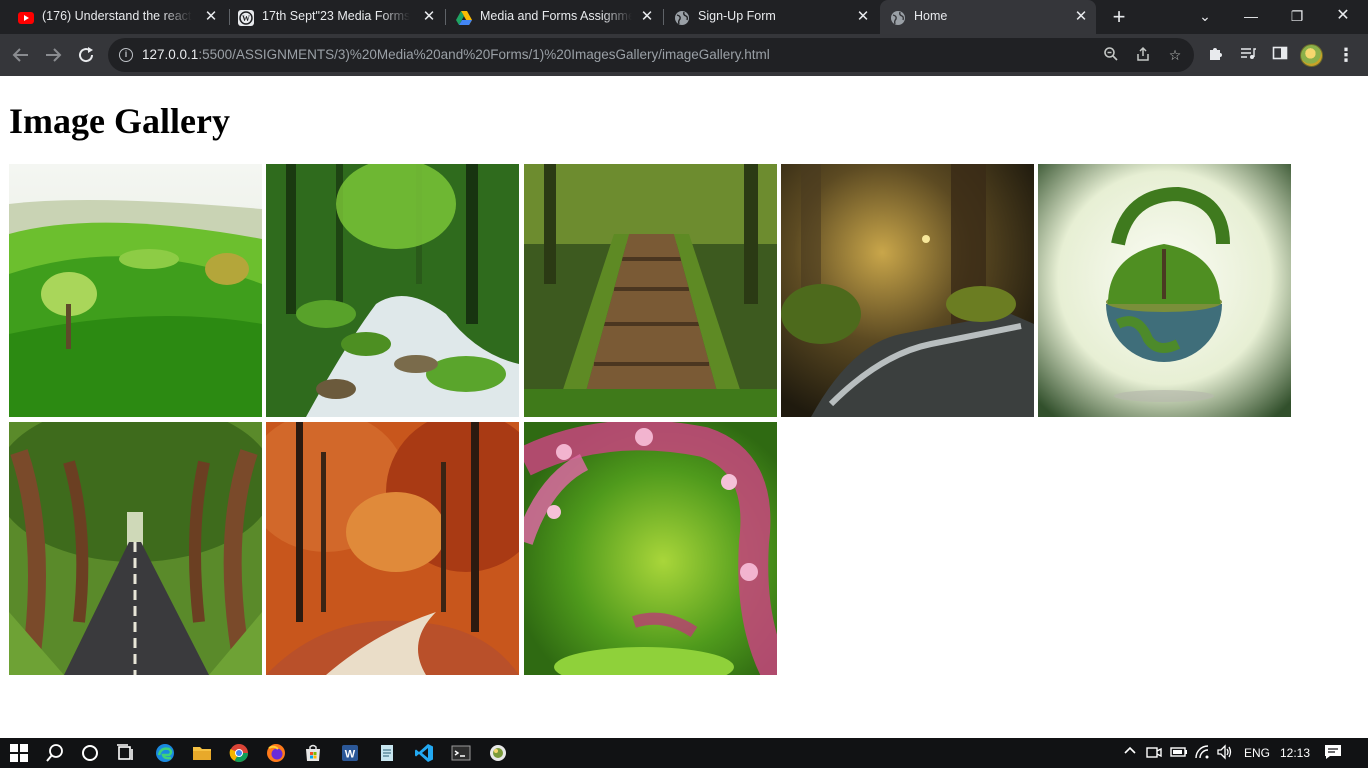  What do you see at coordinates (1295, 753) in the screenshot?
I see `clock-time: 12:13` at bounding box center [1295, 753].